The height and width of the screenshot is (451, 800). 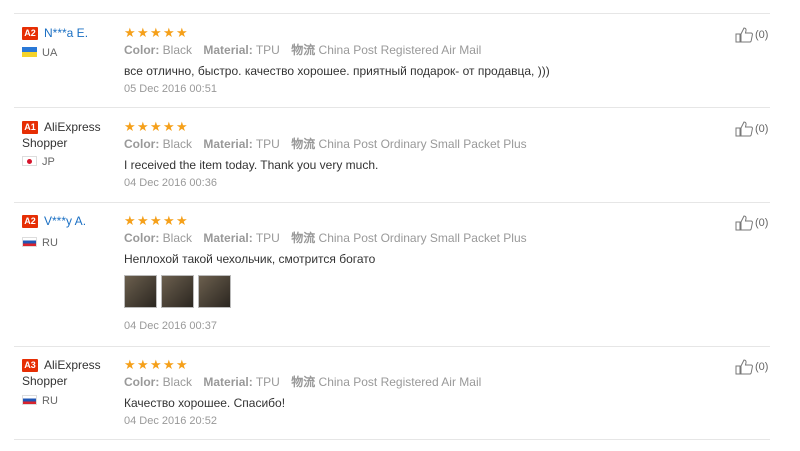 I want to click on review-date: 04 Dec 2016 00:37, so click(x=170, y=326).